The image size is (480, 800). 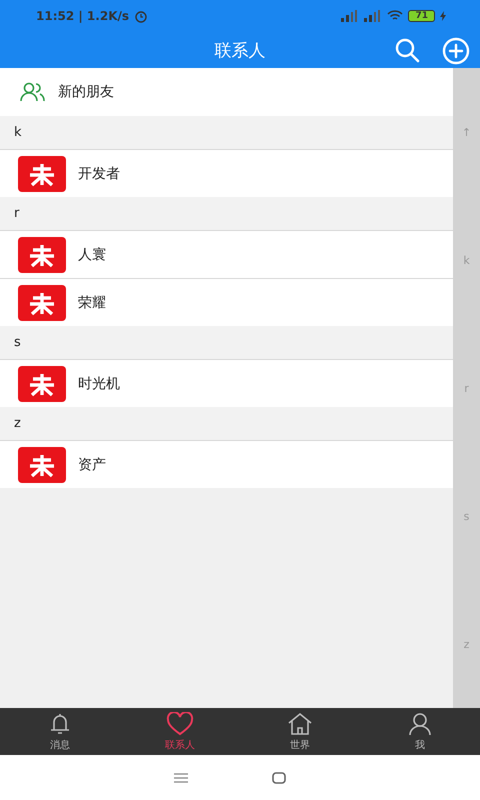 I want to click on bell-icon, so click(x=60, y=724).